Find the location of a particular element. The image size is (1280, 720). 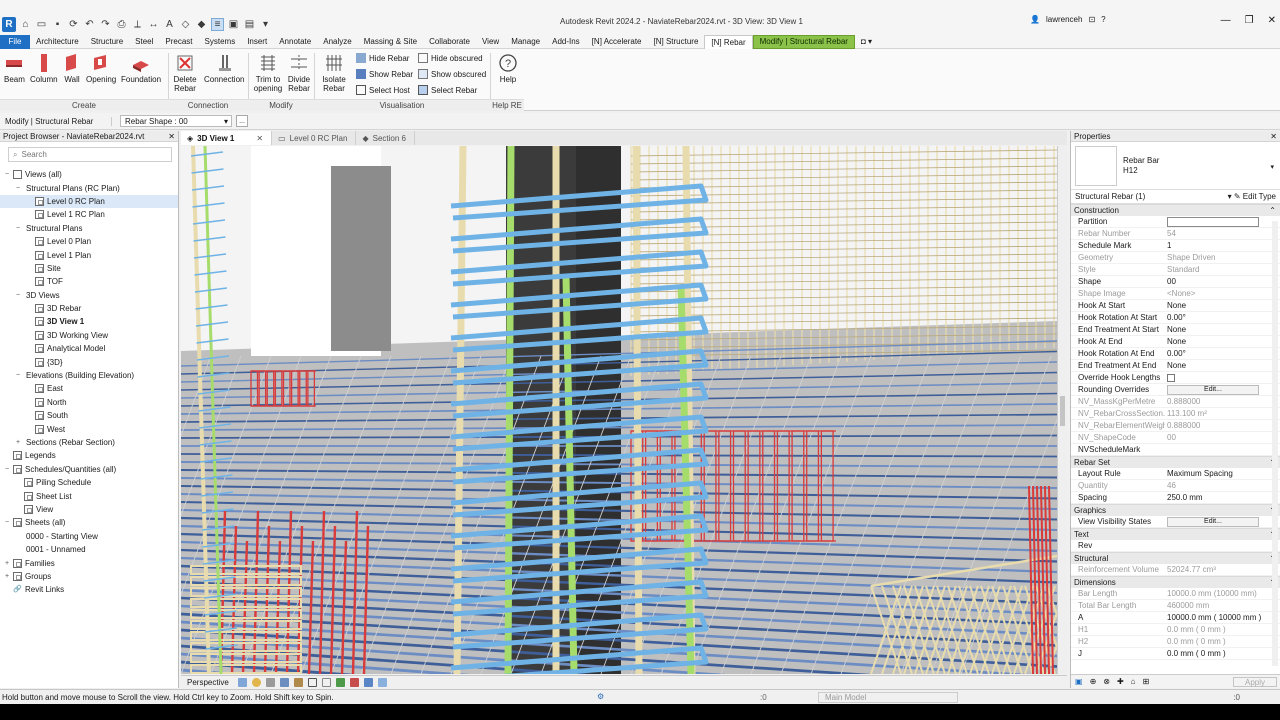

tab-annotate: Annotate is located at coordinates (295, 42).